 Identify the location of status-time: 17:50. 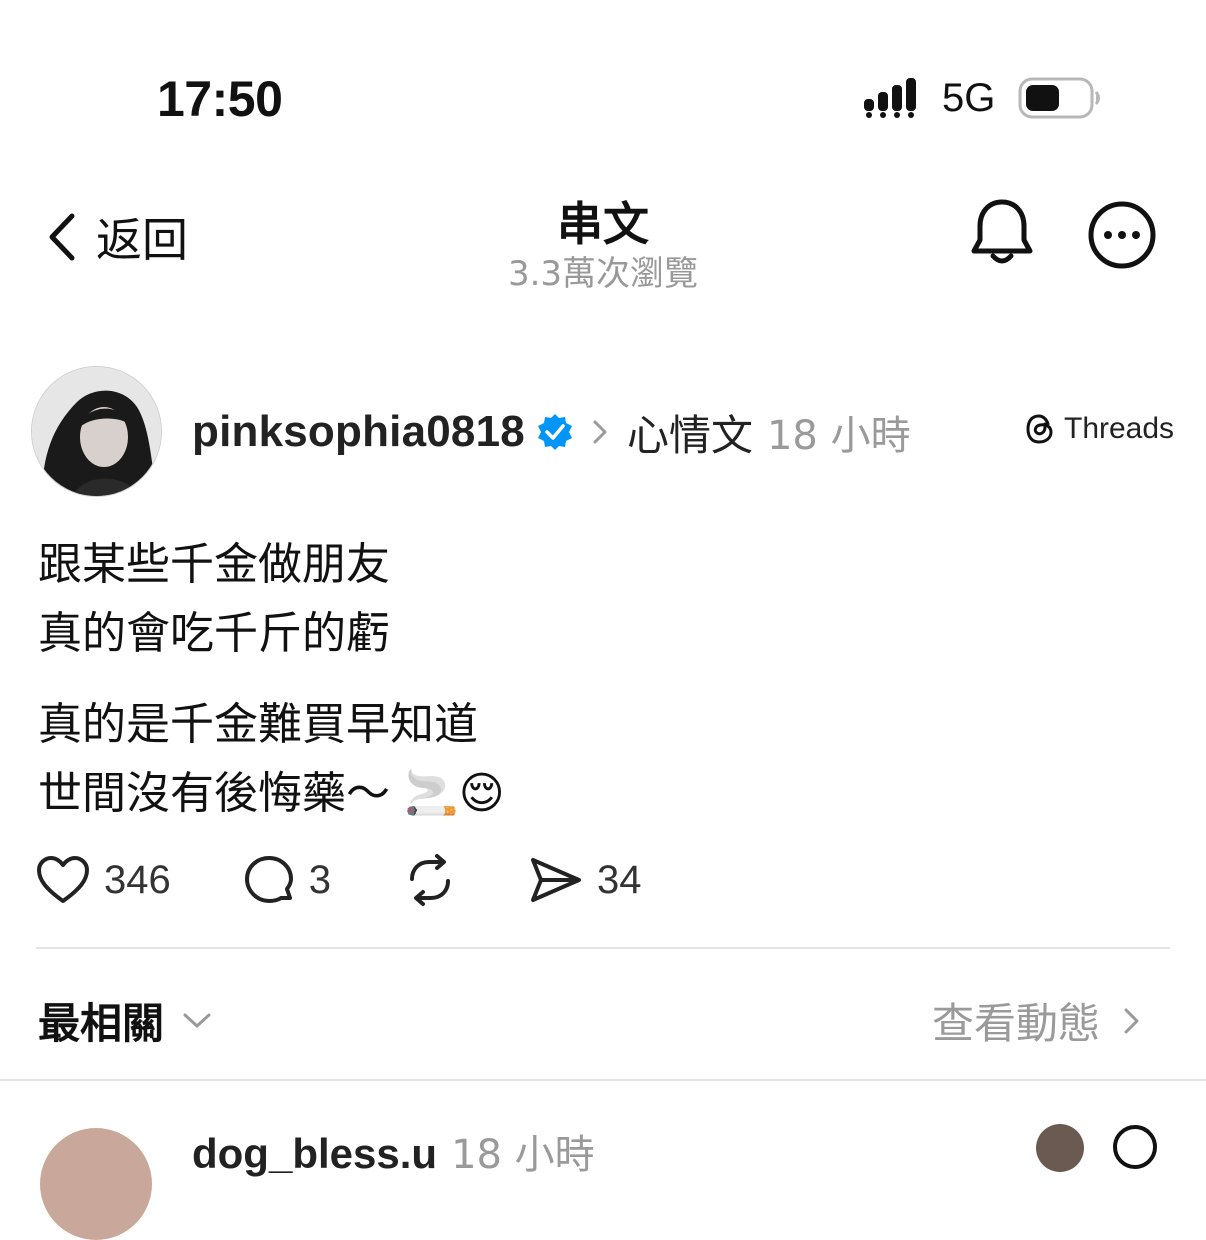
(220, 99).